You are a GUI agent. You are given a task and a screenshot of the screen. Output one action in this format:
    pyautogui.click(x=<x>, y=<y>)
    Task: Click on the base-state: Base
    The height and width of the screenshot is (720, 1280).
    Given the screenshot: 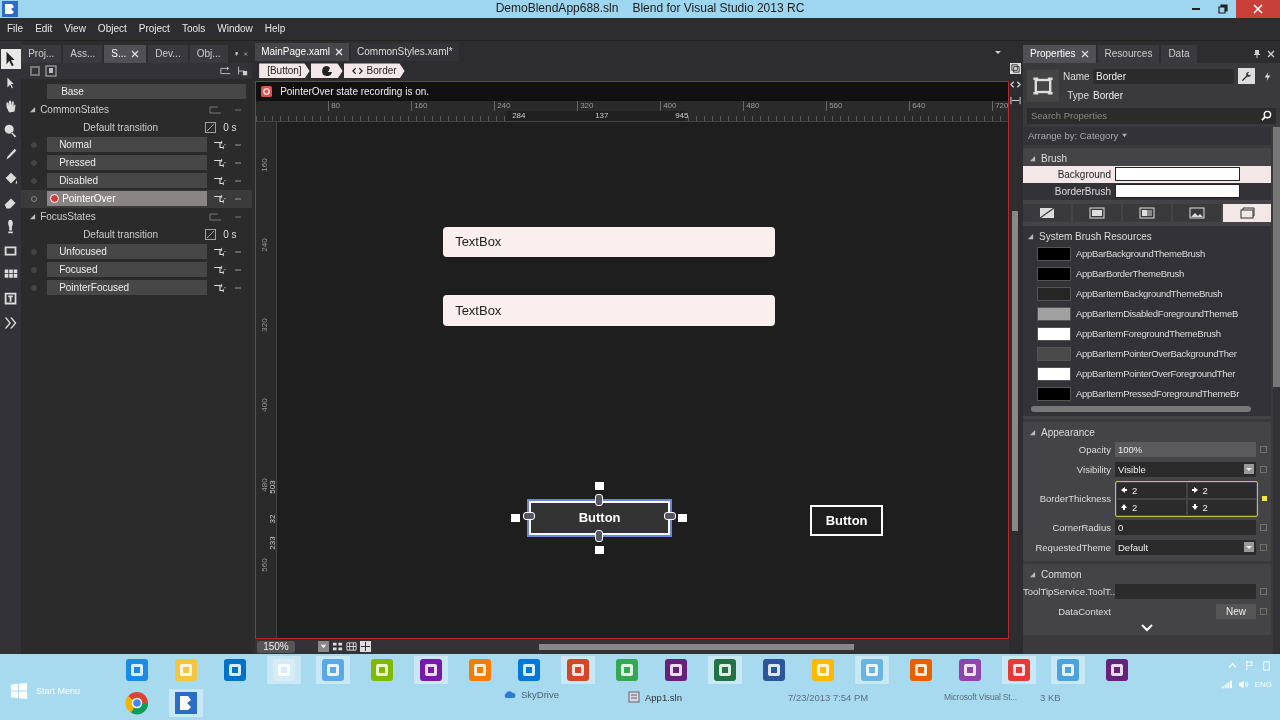 What is the action you would take?
    pyautogui.click(x=147, y=92)
    